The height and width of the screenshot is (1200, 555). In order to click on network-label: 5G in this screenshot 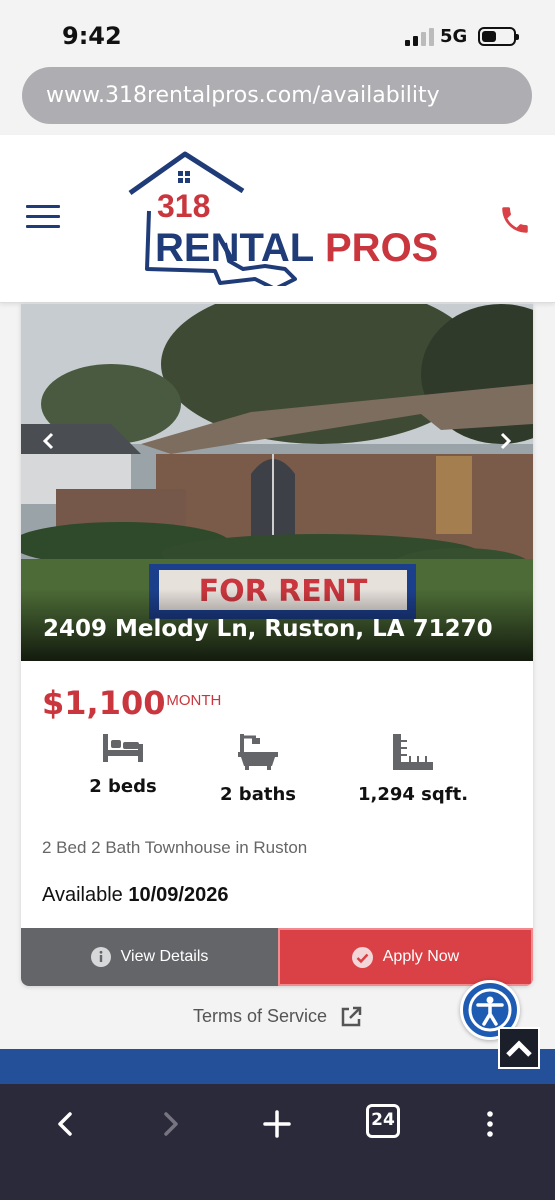, I will do `click(454, 36)`.